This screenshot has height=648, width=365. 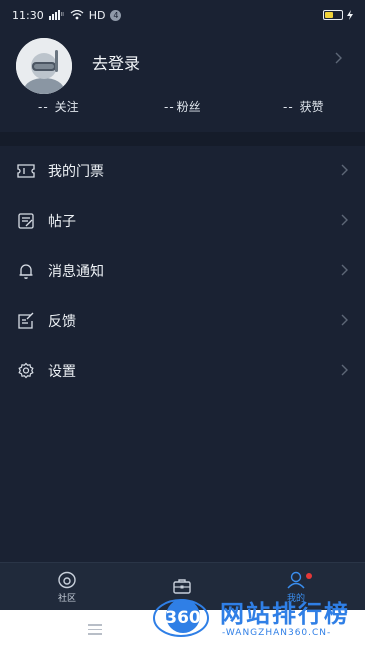 I want to click on signal-icon: ll, so click(x=56, y=15).